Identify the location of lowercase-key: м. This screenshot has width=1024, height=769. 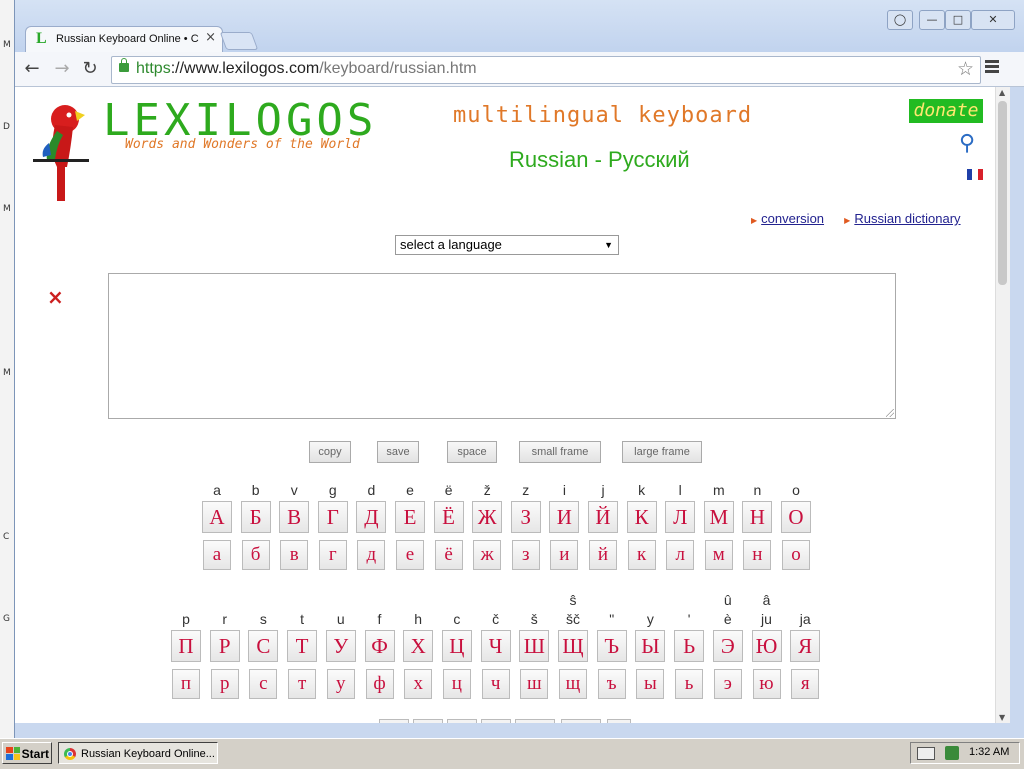
(718, 555).